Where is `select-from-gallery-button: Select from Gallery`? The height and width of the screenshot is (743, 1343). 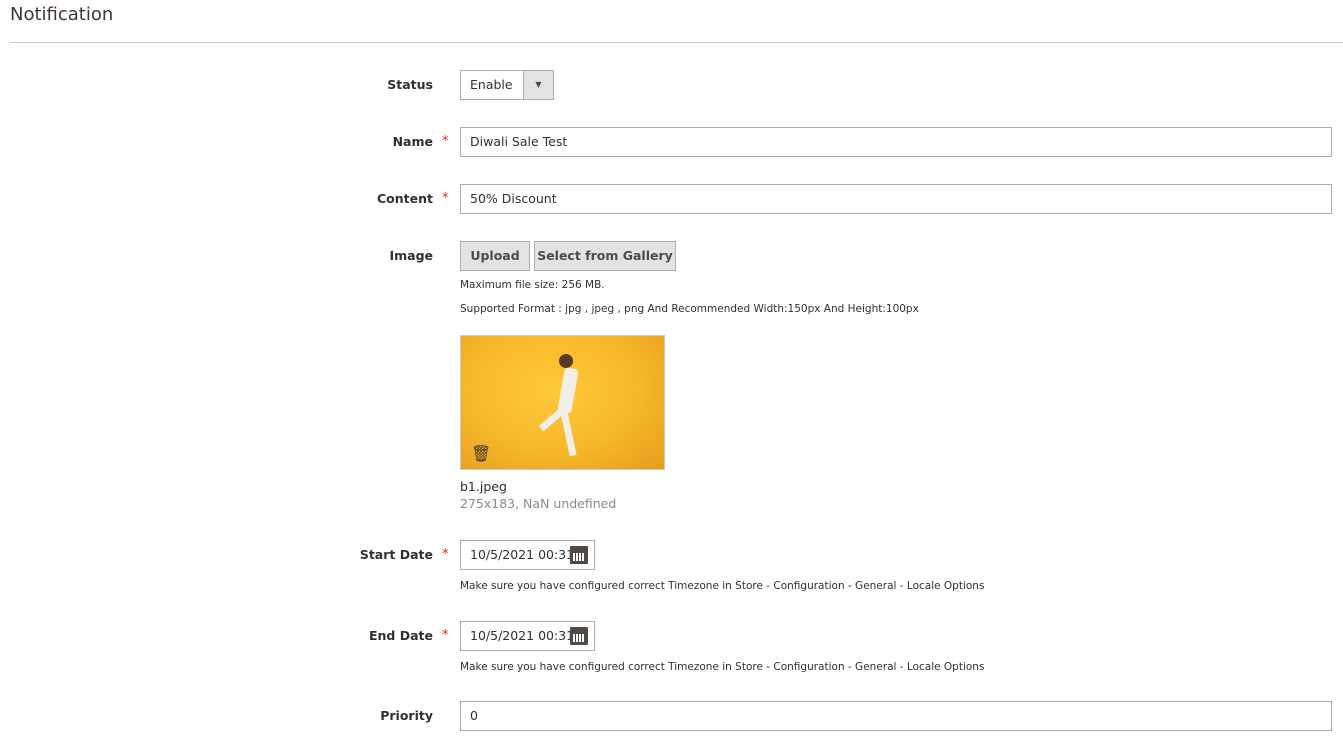 select-from-gallery-button: Select from Gallery is located at coordinates (605, 256).